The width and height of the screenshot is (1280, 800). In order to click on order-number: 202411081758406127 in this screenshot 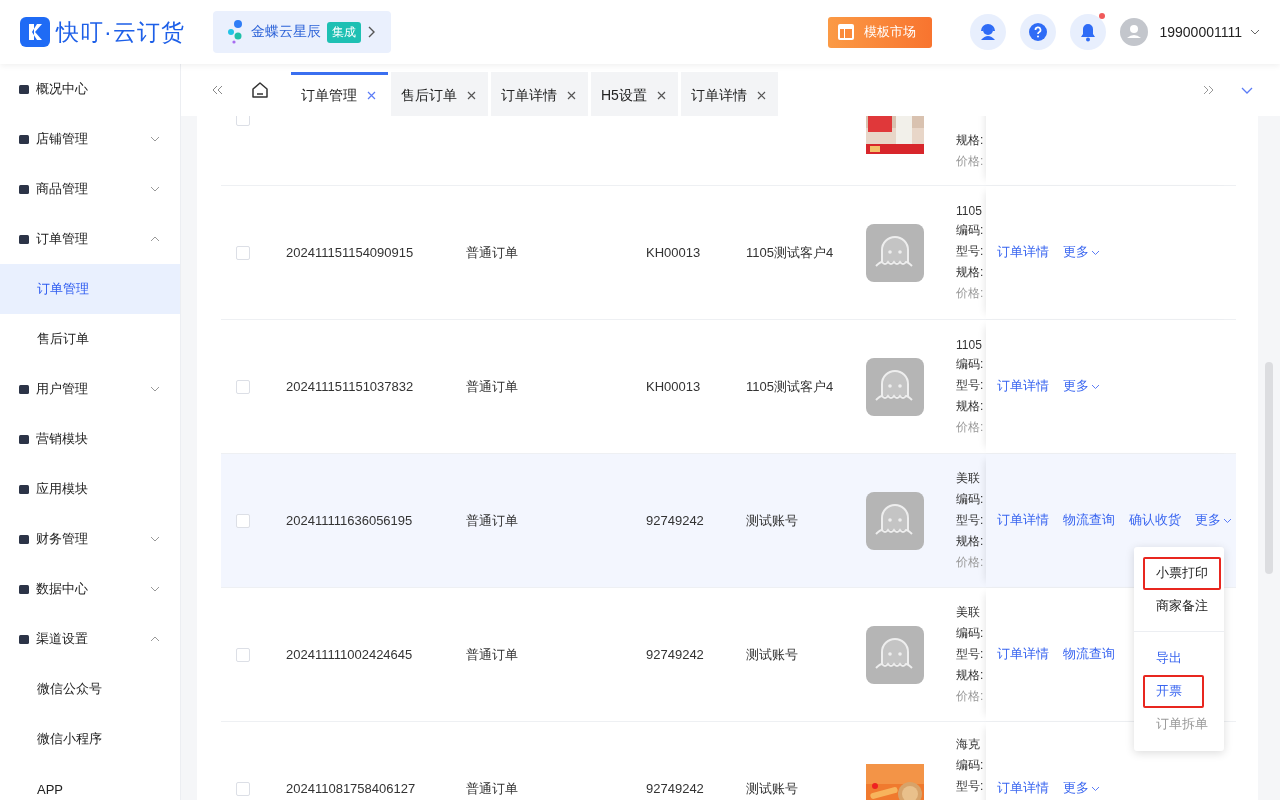, I will do `click(351, 788)`.